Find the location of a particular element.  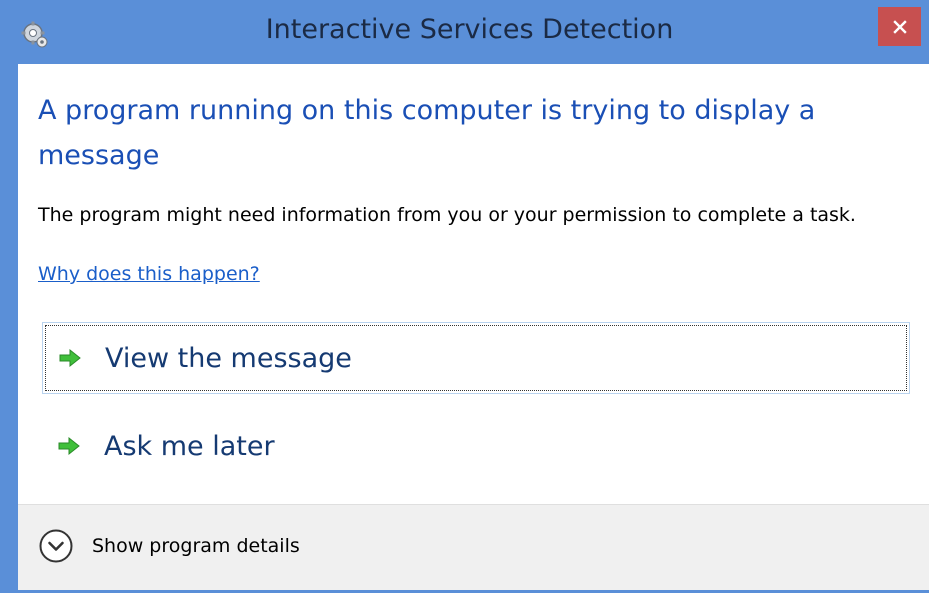

close-icon is located at coordinates (899, 26).